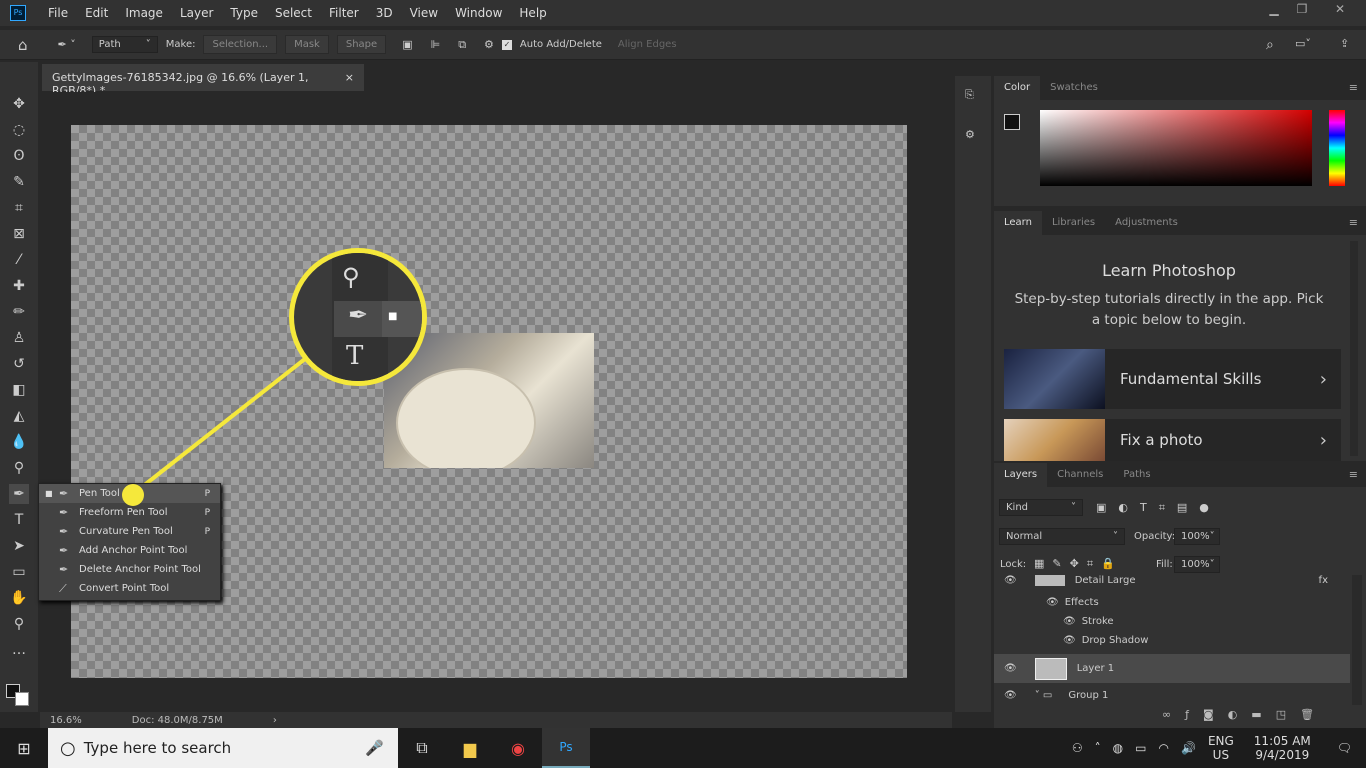  Describe the element at coordinates (647, 44) in the screenshot. I see `align-edges-label: Align Edges` at that location.